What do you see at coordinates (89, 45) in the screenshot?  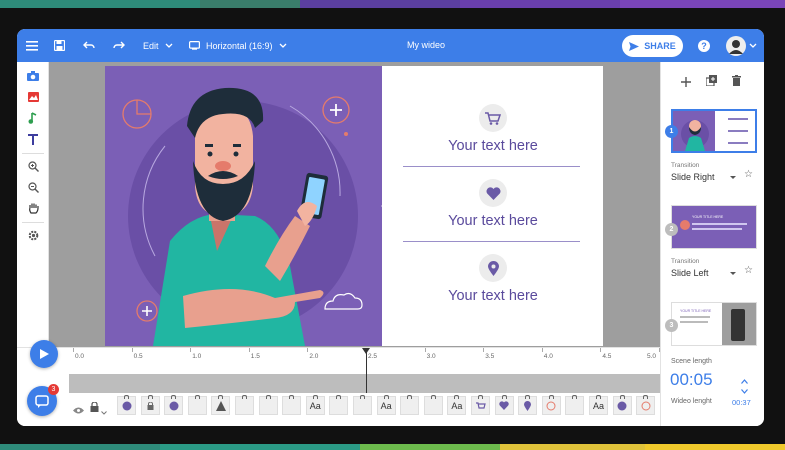 I see `undo-icon` at bounding box center [89, 45].